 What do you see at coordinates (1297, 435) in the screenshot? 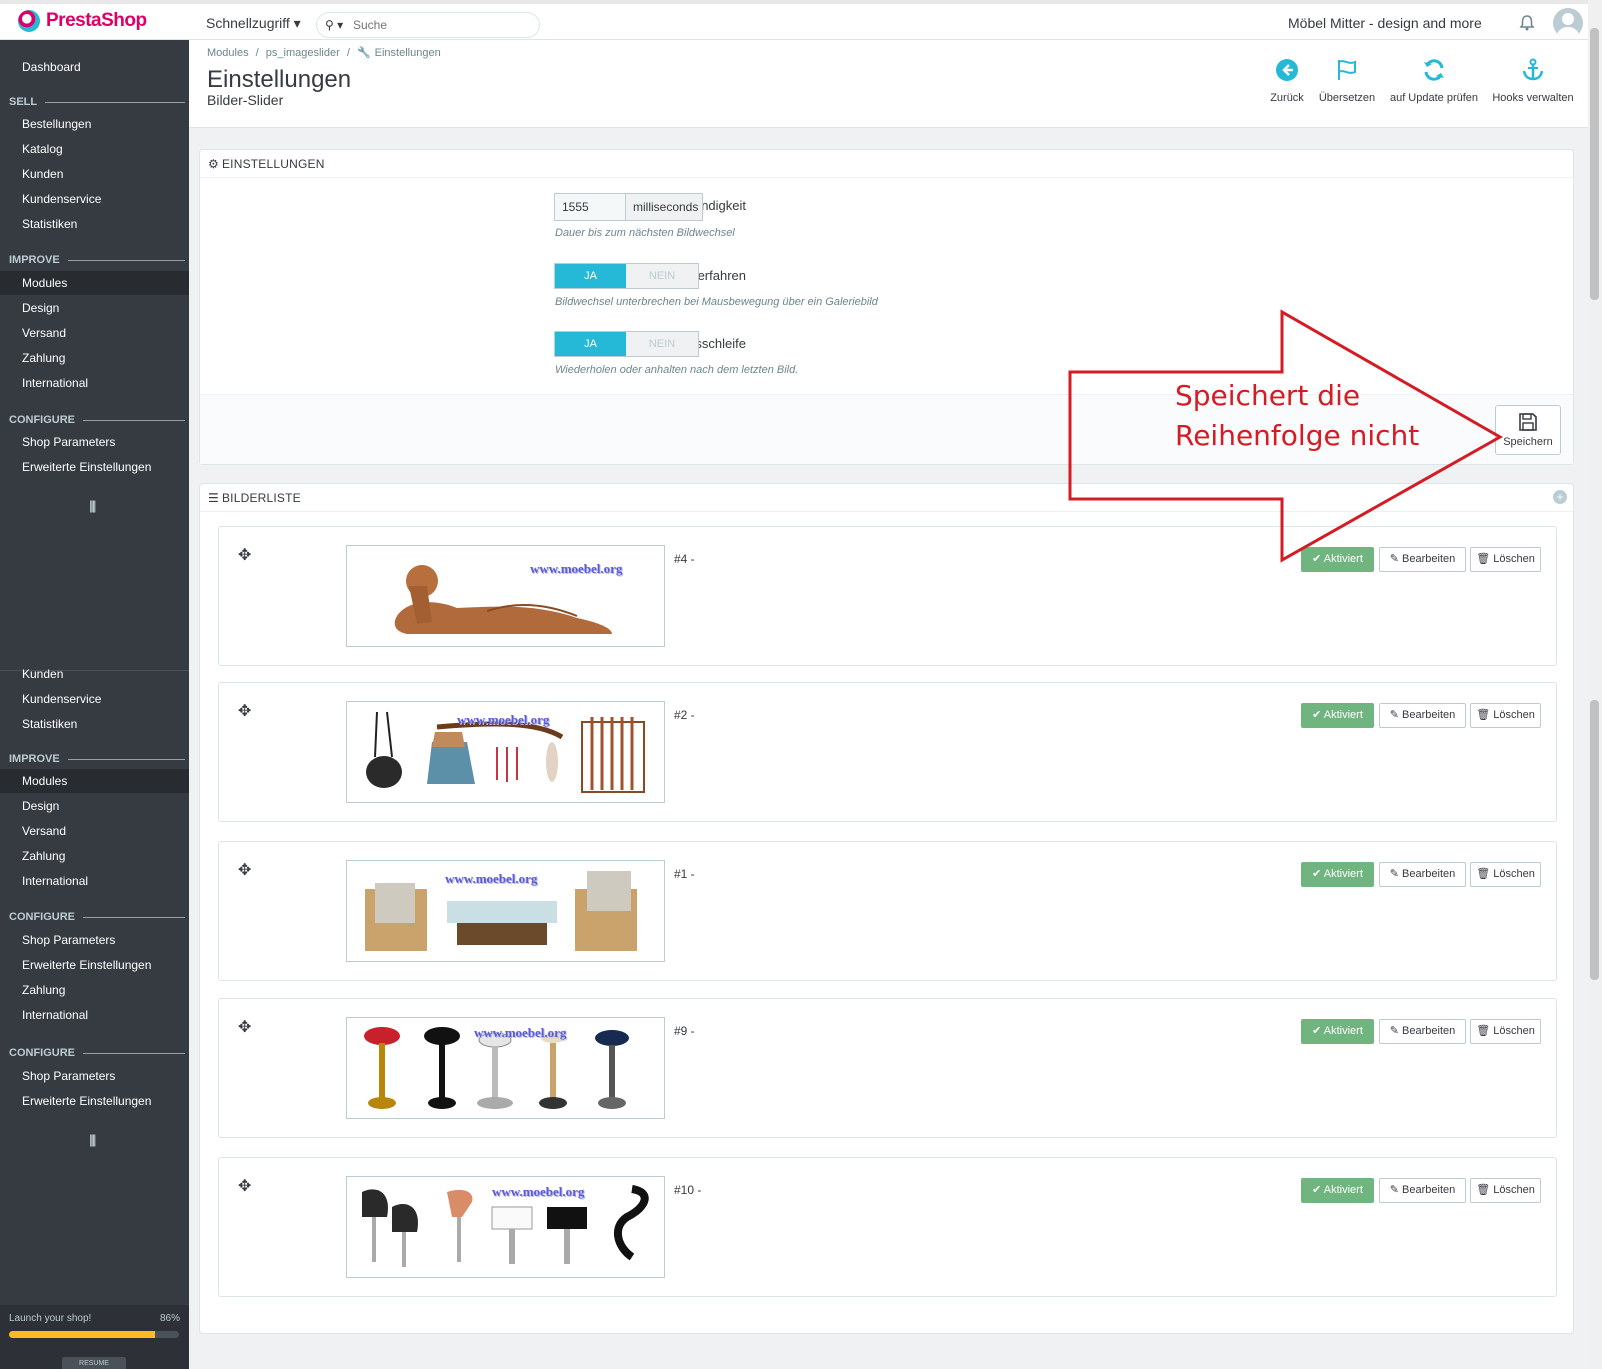
I see `annotation-line-2: Reihenfolge nicht` at bounding box center [1297, 435].